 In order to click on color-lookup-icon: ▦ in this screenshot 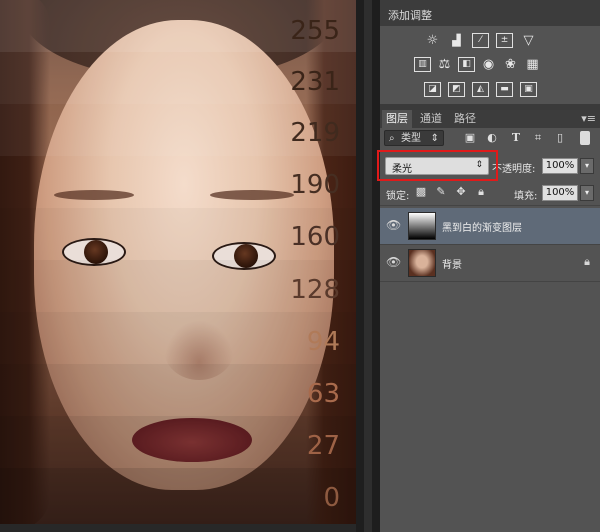, I will do `click(532, 64)`.